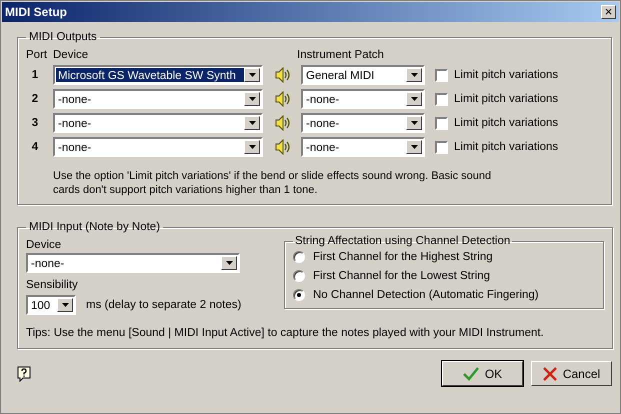 This screenshot has width=621, height=414. I want to click on hint-text: Use the option 'Limit pitch variations' if the bend or slide effects sound wrong. Basic sound cards don't support pitch variations higher than 1 tone., so click(272, 183).